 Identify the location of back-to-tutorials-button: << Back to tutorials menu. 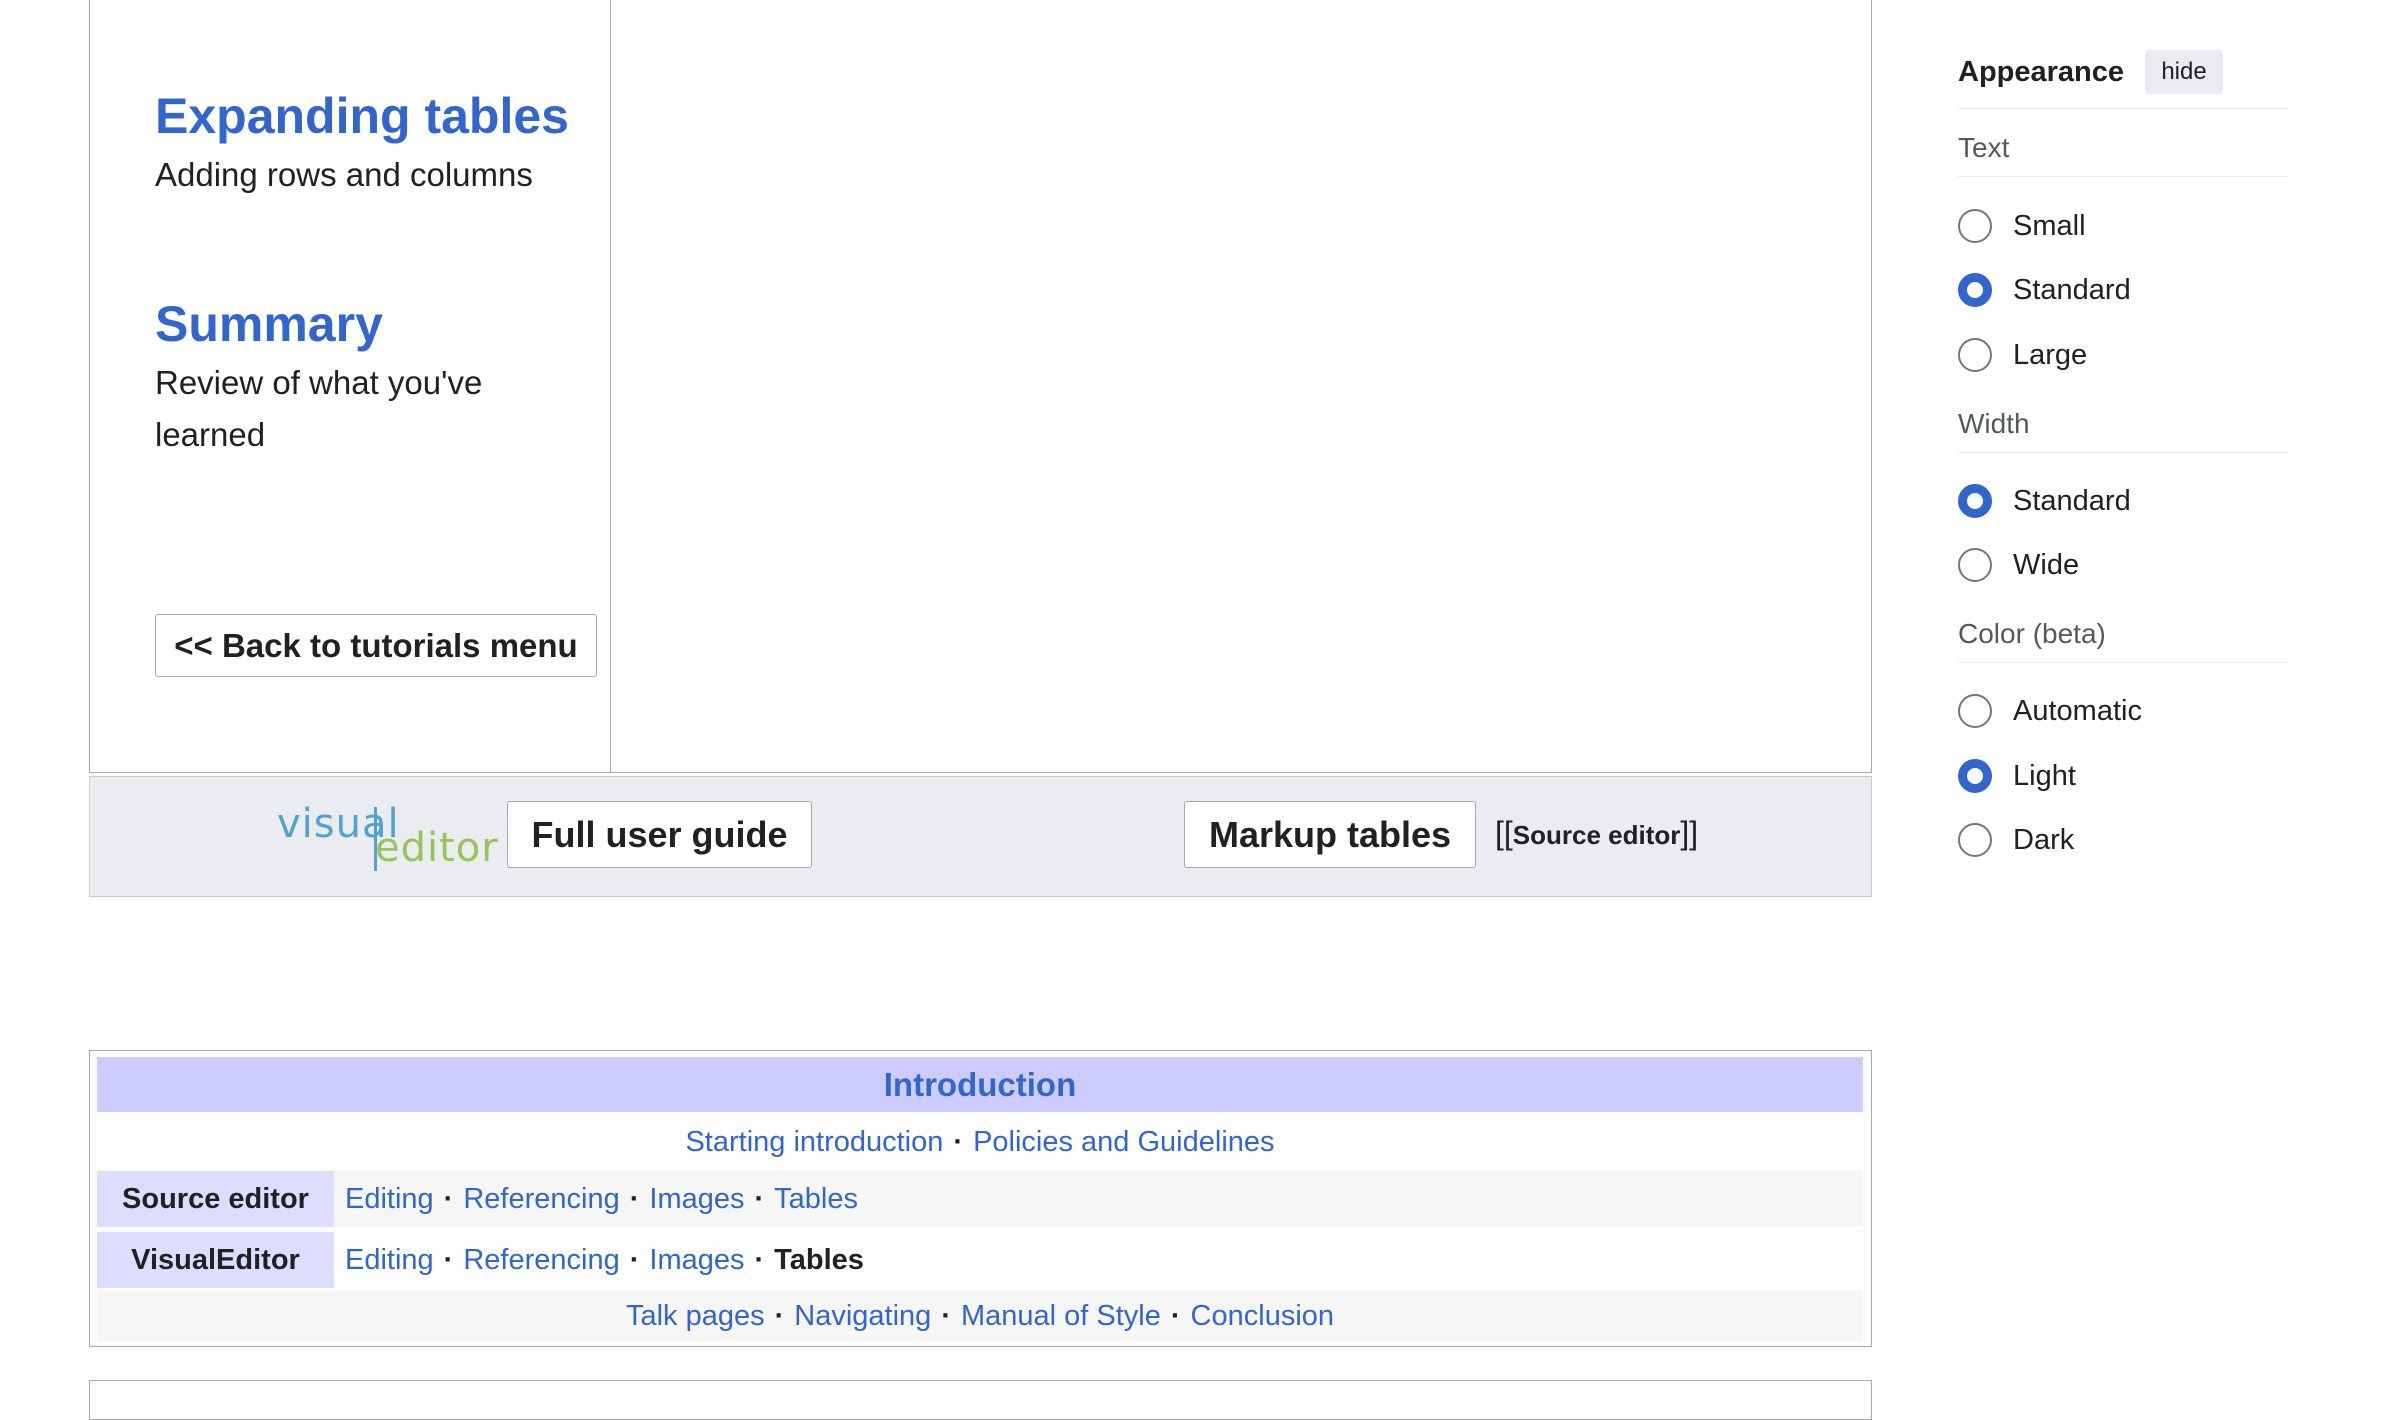
(376, 645).